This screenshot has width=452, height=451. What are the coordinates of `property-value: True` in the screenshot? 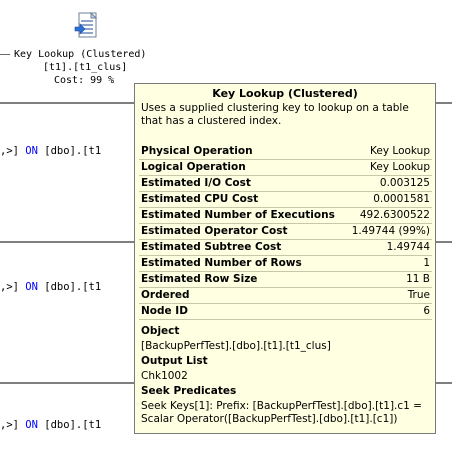 It's located at (418, 295).